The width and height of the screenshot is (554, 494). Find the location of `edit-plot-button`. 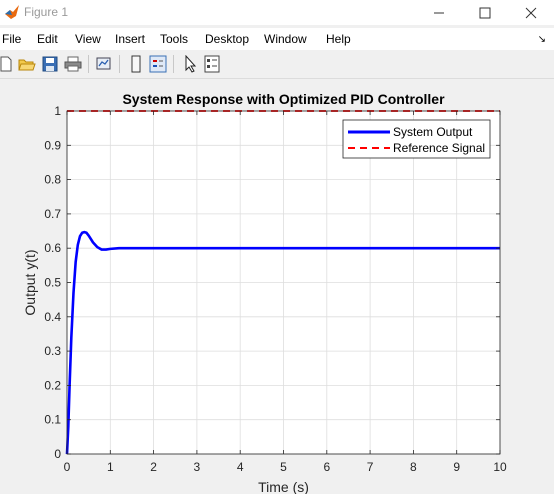

edit-plot-button is located at coordinates (190, 64).